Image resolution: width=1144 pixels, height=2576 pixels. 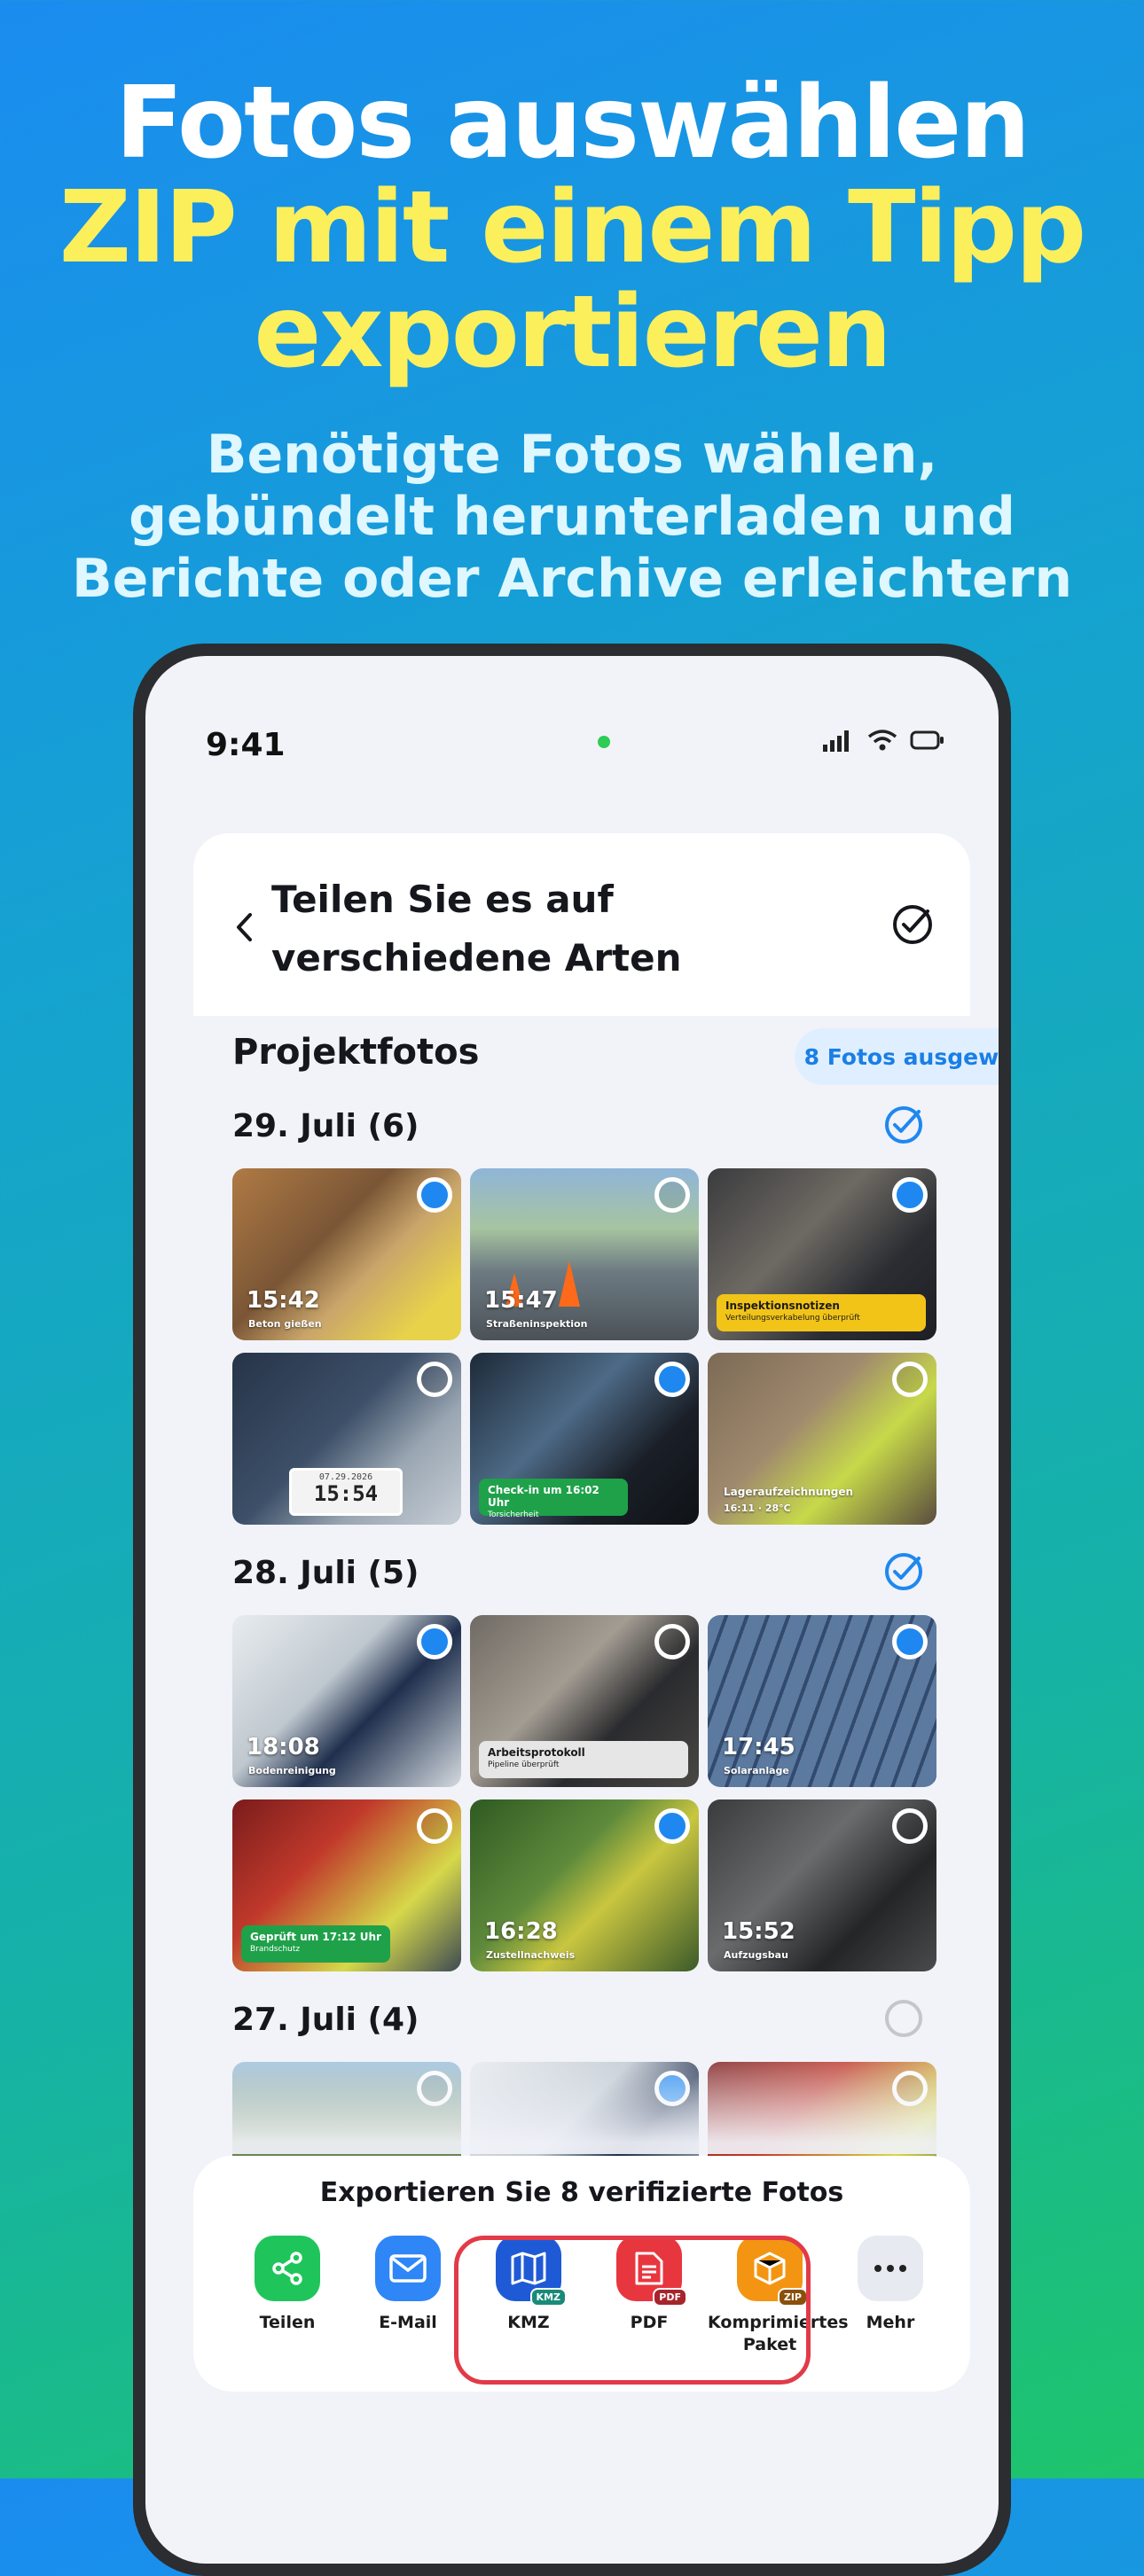 What do you see at coordinates (326, 1573) in the screenshot?
I see `date-group-label: 28. Juli (5)` at bounding box center [326, 1573].